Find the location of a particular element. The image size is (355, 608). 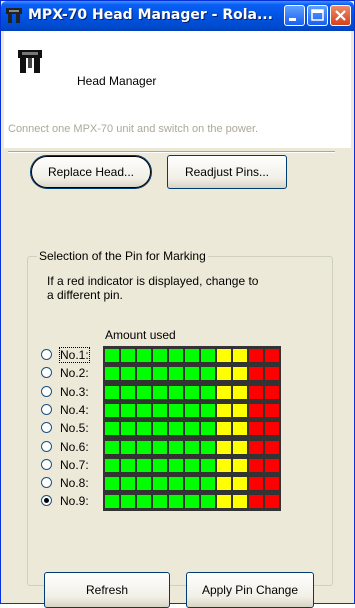

pin-label: No.2: is located at coordinates (74, 373).